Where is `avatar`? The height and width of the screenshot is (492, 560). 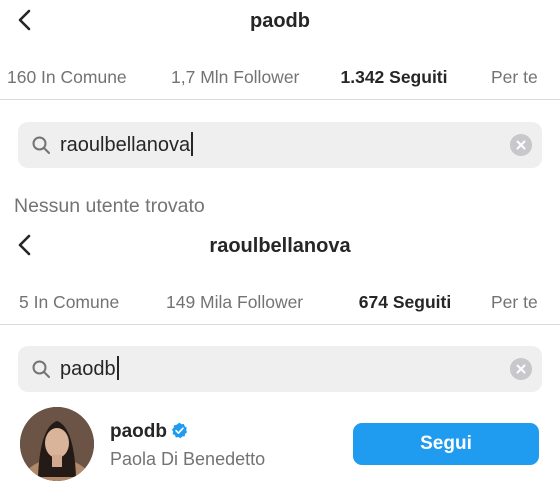
avatar is located at coordinates (57, 444).